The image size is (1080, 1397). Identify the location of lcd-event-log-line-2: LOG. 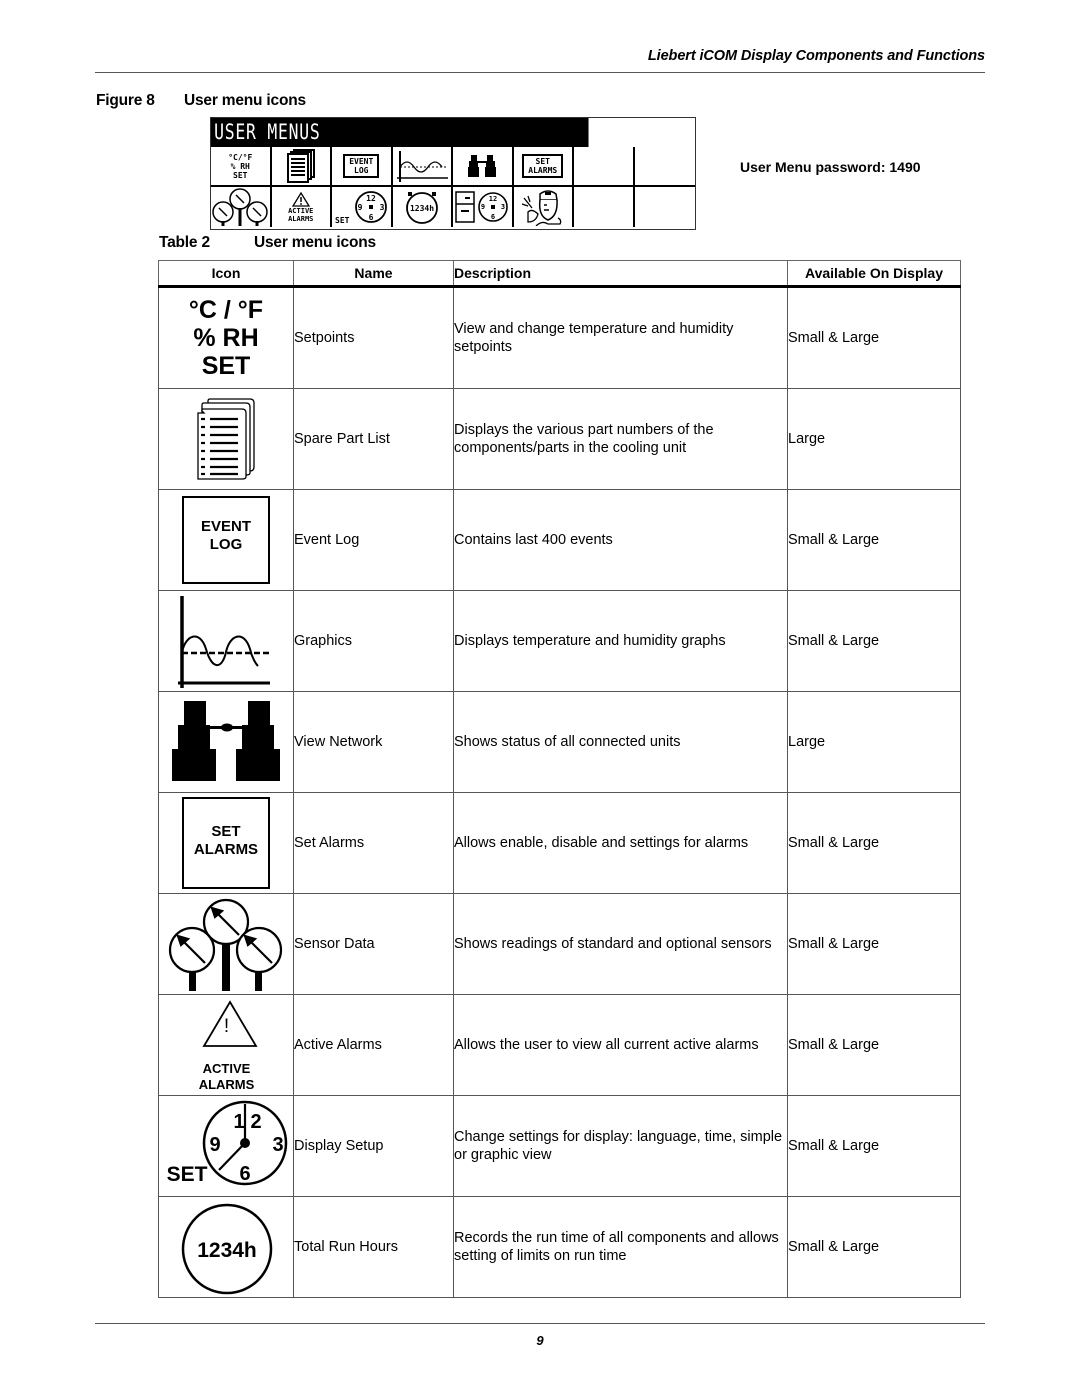
(361, 170).